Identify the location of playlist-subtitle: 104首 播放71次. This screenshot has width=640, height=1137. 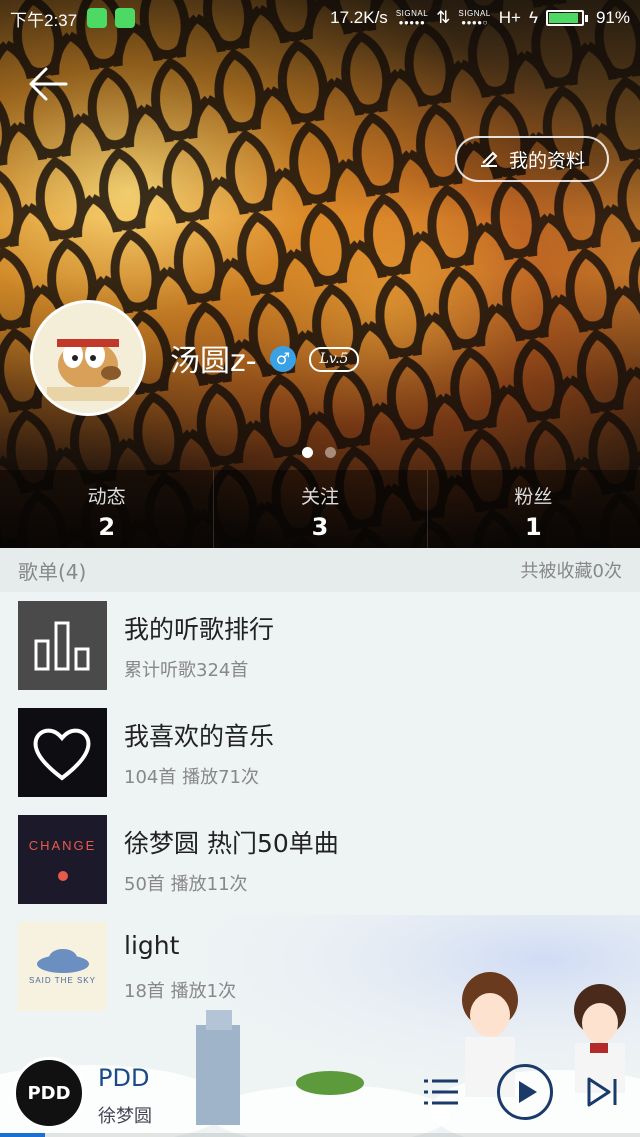
(191, 777).